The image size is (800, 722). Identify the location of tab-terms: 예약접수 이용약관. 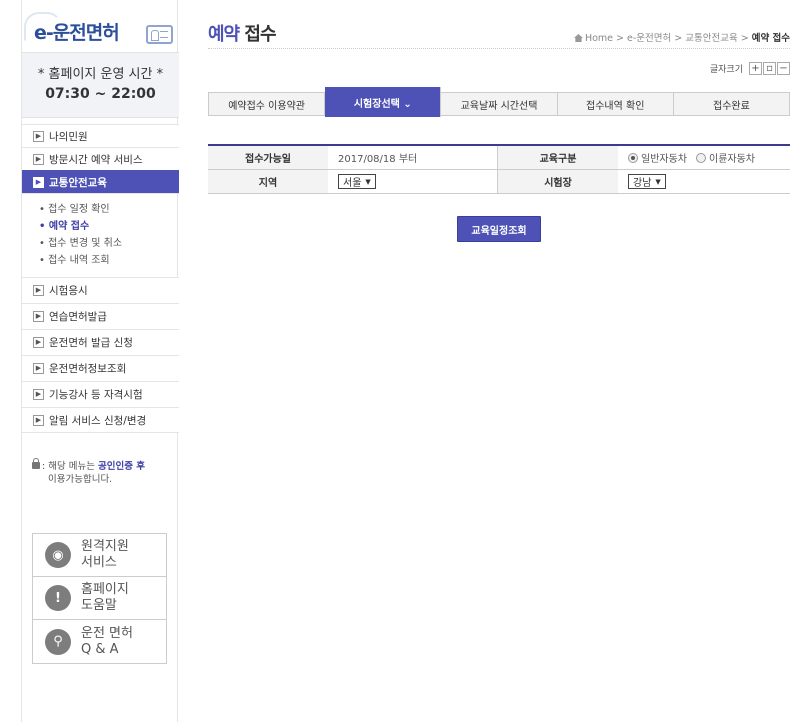
(267, 104).